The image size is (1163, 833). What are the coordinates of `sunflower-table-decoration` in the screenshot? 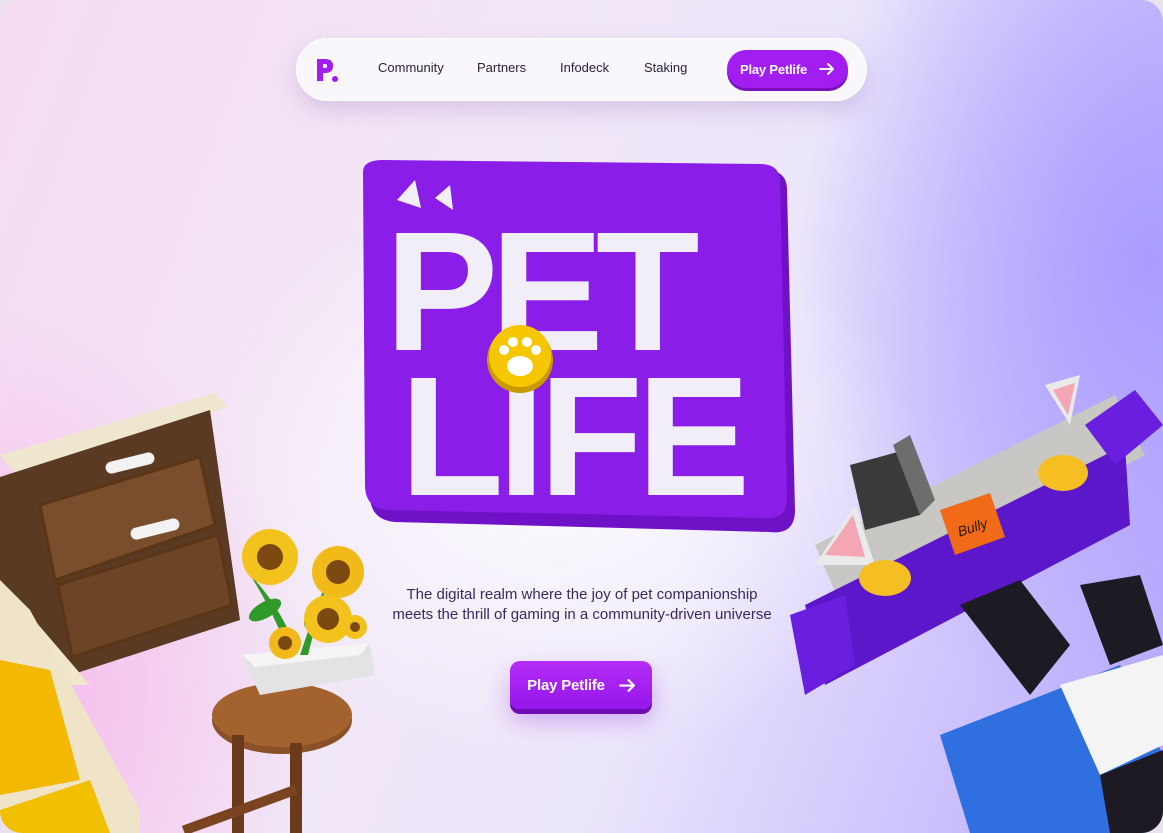 It's located at (278, 681).